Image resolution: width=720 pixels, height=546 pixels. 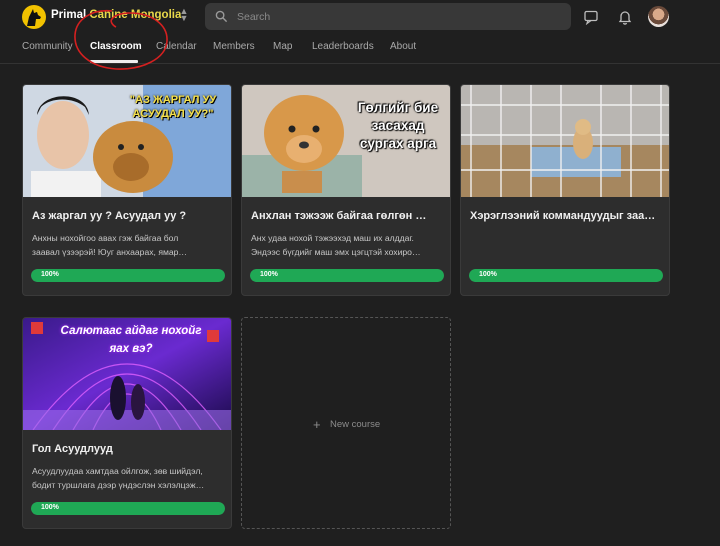 What do you see at coordinates (116, 46) in the screenshot?
I see `tab-classroom: Classroom` at bounding box center [116, 46].